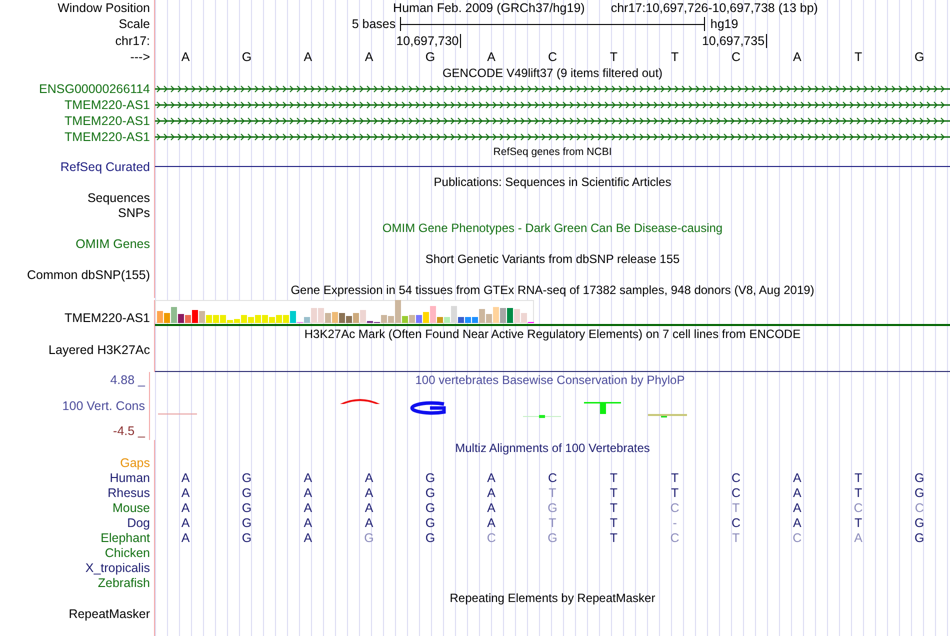 Image resolution: width=950 pixels, height=636 pixels. What do you see at coordinates (489, 8) in the screenshot?
I see `assembly-title: Human Feb. 2009 (GRCh37/hg19)` at bounding box center [489, 8].